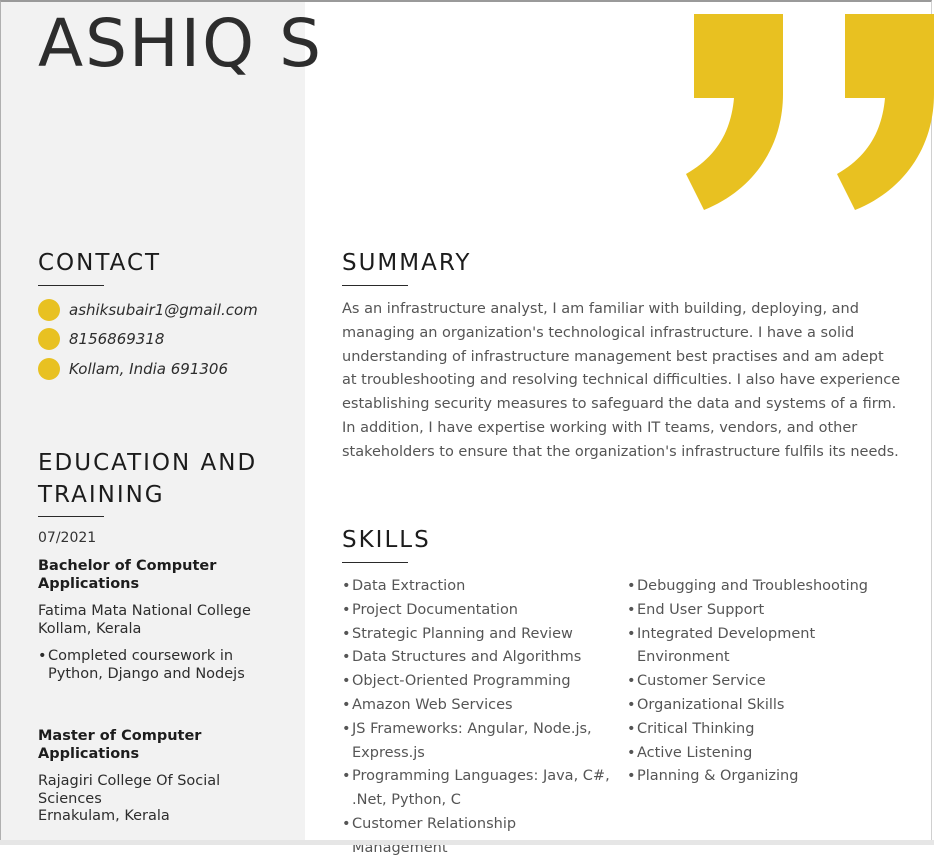 The width and height of the screenshot is (934, 861). What do you see at coordinates (759, 706) in the screenshot?
I see `skill-item: Organizational Skills` at bounding box center [759, 706].